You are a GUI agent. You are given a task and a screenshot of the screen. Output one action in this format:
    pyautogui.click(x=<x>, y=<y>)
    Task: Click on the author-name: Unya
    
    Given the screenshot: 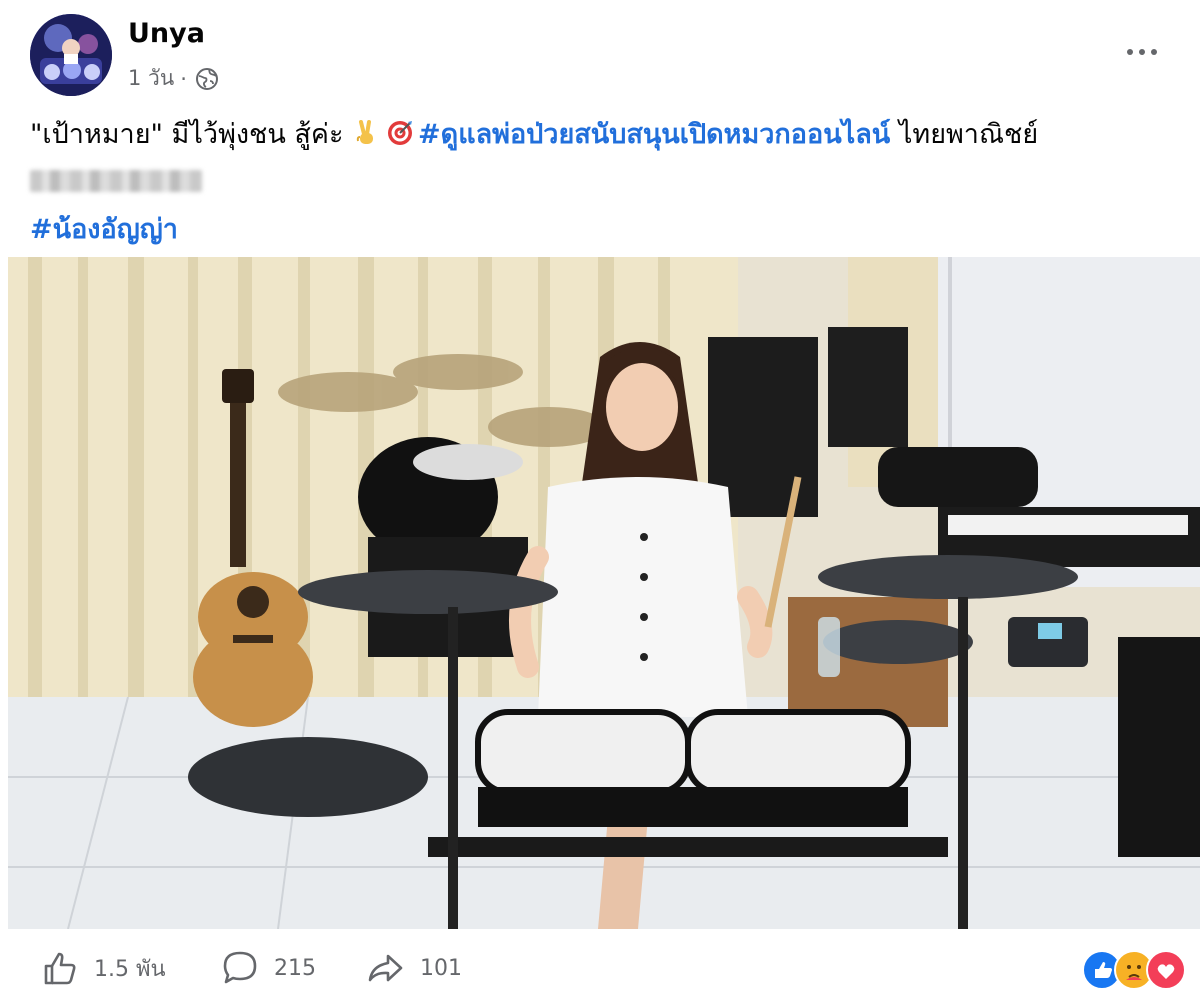 What is the action you would take?
    pyautogui.click(x=166, y=33)
    